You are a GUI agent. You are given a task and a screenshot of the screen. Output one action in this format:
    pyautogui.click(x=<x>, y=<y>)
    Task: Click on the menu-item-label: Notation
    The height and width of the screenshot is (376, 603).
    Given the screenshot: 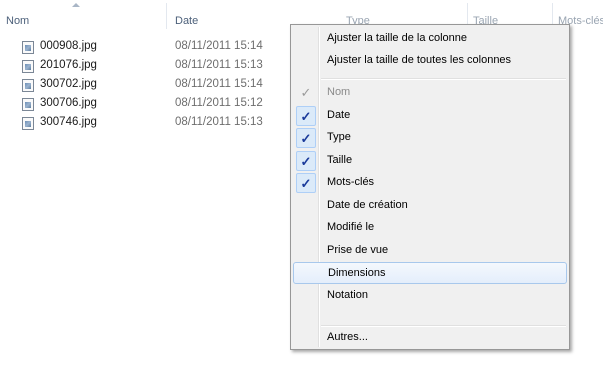 What is the action you would take?
    pyautogui.click(x=347, y=294)
    